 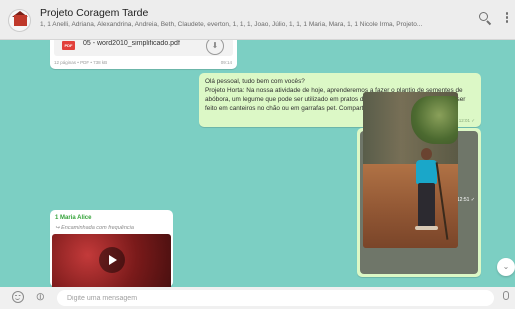 What do you see at coordinates (434, 120) in the screenshot?
I see `photo-bush` at bounding box center [434, 120].